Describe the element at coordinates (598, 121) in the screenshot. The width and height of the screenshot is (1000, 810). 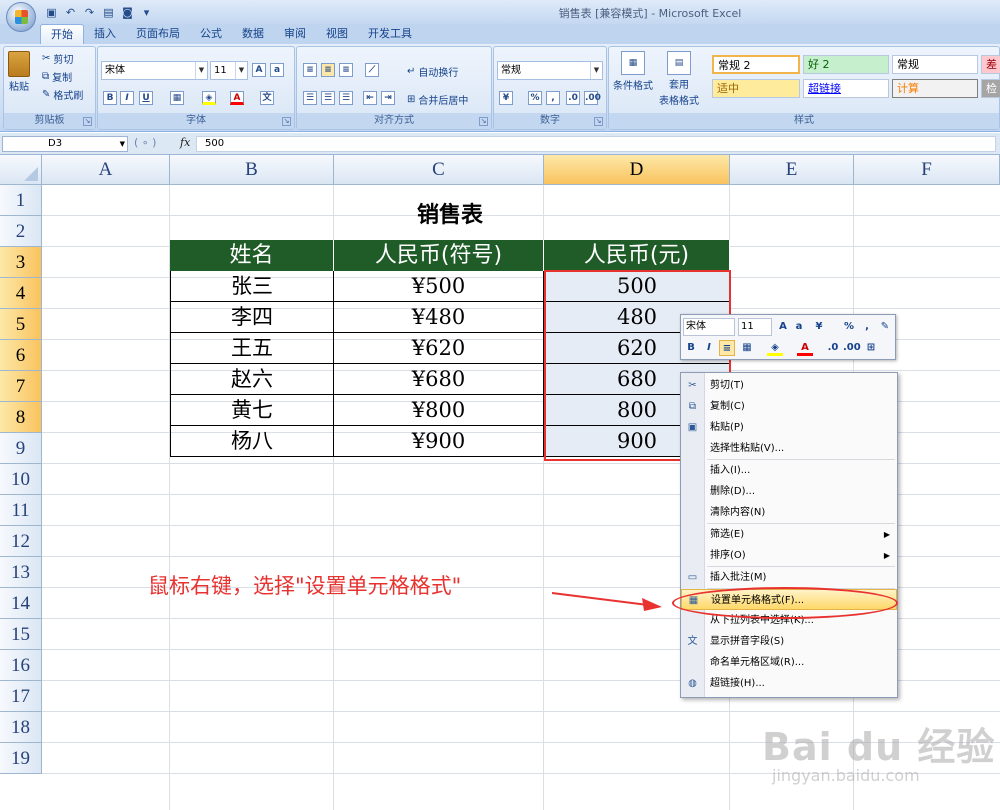
I see `number-launcher-icon: ↘` at that location.